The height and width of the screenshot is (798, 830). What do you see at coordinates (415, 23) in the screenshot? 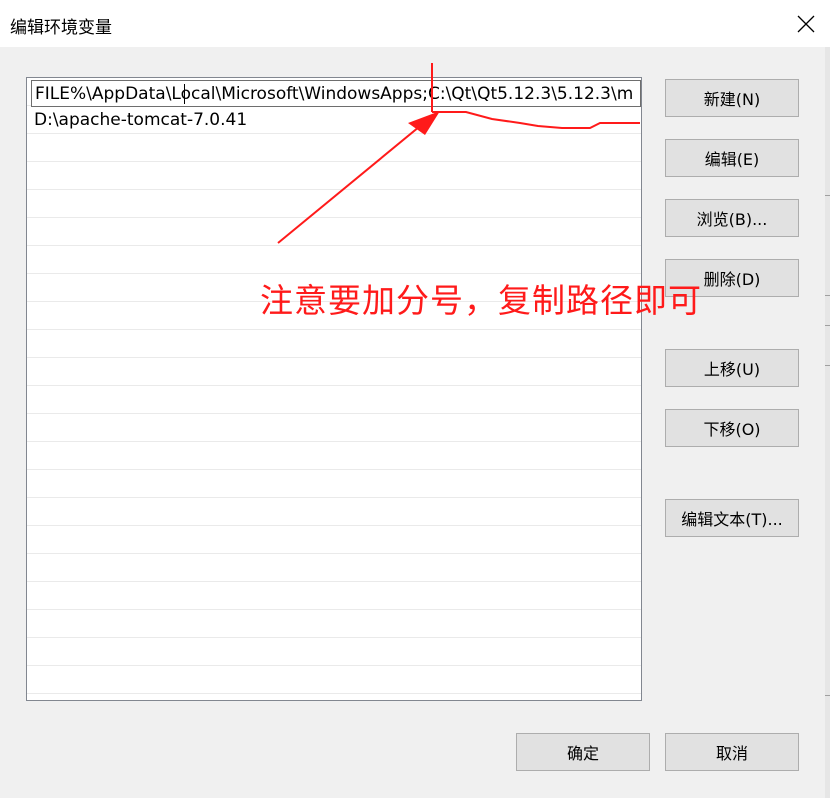
I see `title-bar: 编辑环境变量` at bounding box center [415, 23].